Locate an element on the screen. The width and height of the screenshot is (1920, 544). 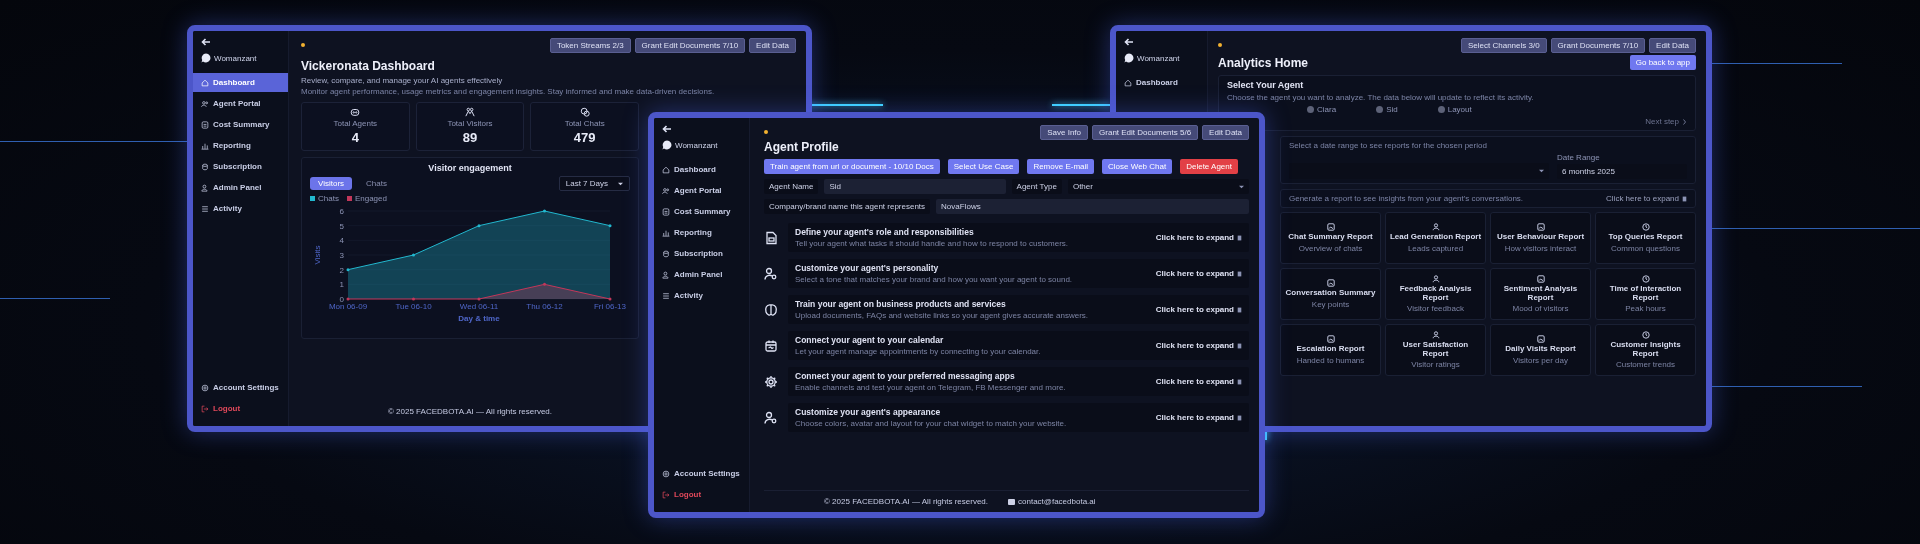
report-card: Daily Visits Report Visitors per day is located at coordinates (1540, 350).